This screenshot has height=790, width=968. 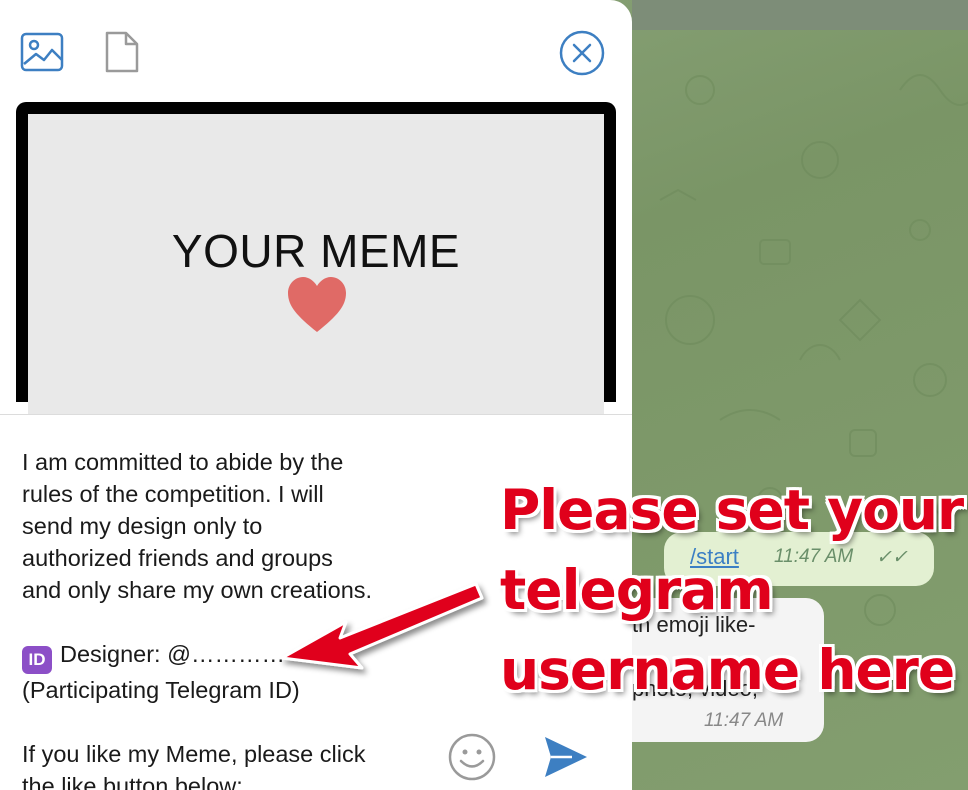 I want to click on annotation-line: username here, so click(x=727, y=670).